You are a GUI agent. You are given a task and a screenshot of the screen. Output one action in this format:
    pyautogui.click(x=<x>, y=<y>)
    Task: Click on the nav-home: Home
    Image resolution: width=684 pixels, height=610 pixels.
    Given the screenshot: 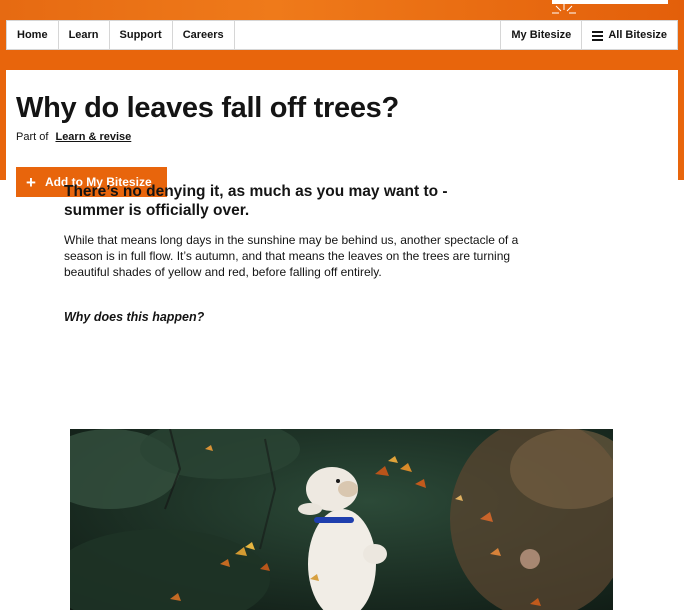 What is the action you would take?
    pyautogui.click(x=33, y=35)
    